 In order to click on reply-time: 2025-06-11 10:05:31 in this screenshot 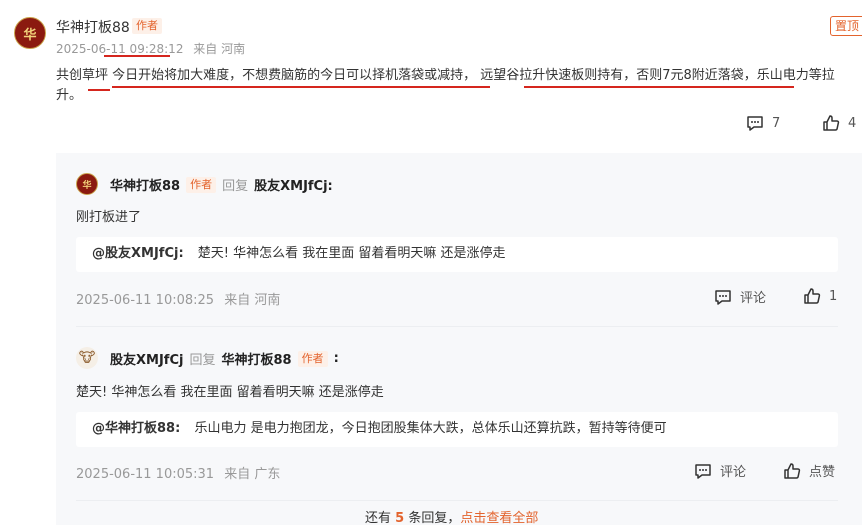, I will do `click(145, 474)`.